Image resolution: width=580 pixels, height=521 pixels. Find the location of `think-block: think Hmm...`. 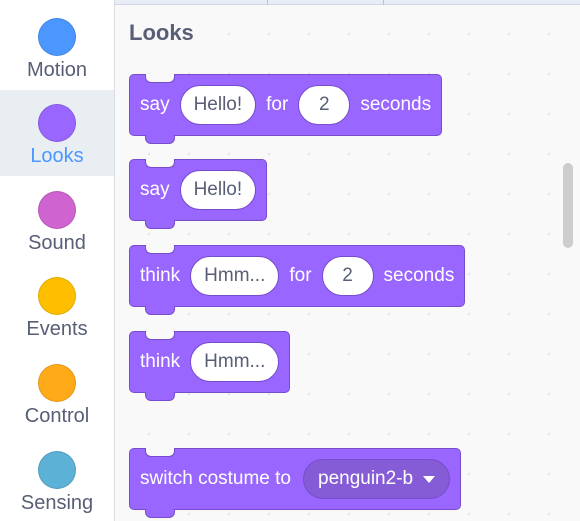

think-block: think Hmm... is located at coordinates (210, 366).